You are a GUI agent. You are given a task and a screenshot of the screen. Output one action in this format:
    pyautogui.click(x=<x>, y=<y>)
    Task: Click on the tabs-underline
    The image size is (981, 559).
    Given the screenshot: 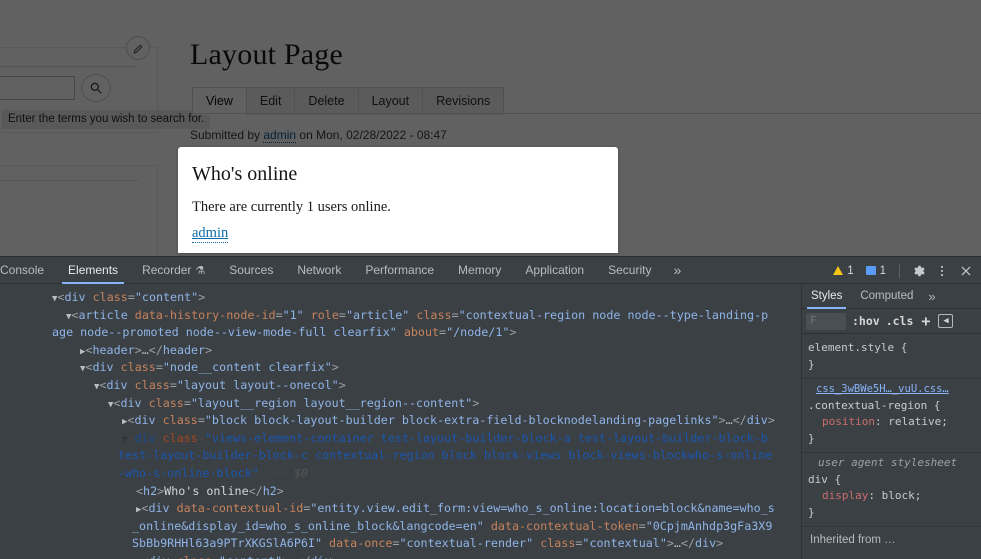 What is the action you would take?
    pyautogui.click(x=586, y=113)
    